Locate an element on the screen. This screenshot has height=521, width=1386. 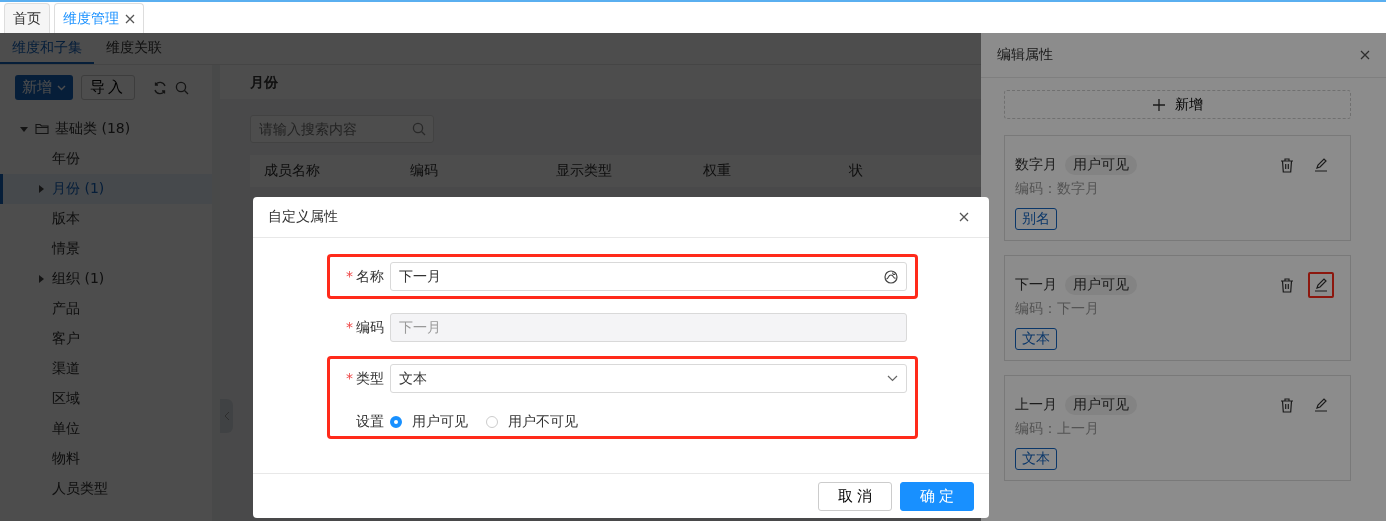
globe-icon is located at coordinates (891, 276).